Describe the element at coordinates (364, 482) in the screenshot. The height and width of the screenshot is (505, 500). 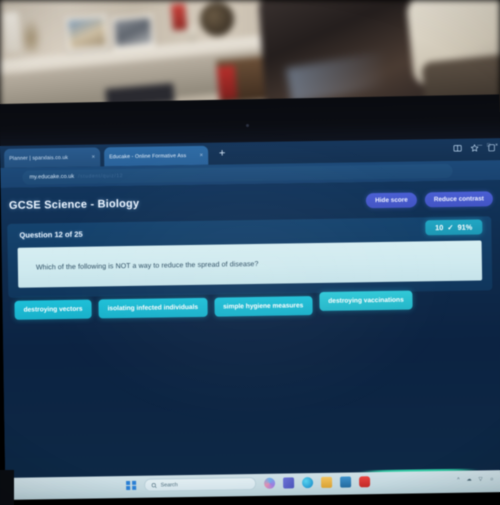
I see `youtube-icon` at that location.